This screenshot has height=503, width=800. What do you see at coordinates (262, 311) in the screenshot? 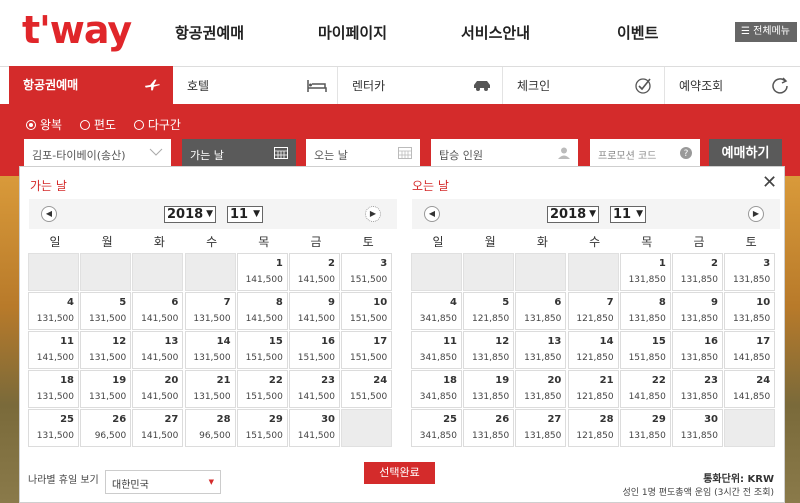
I see `calendar-day-cell: 8 141,500` at bounding box center [262, 311].